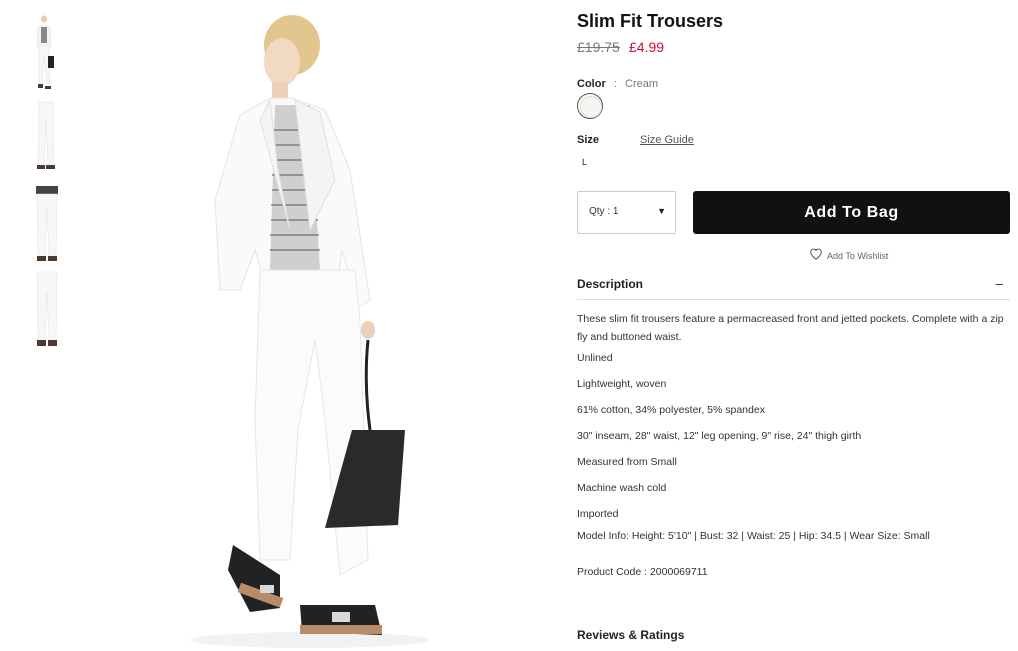  Describe the element at coordinates (650, 21) in the screenshot. I see `product-title: Slim Fit Trousers` at that location.